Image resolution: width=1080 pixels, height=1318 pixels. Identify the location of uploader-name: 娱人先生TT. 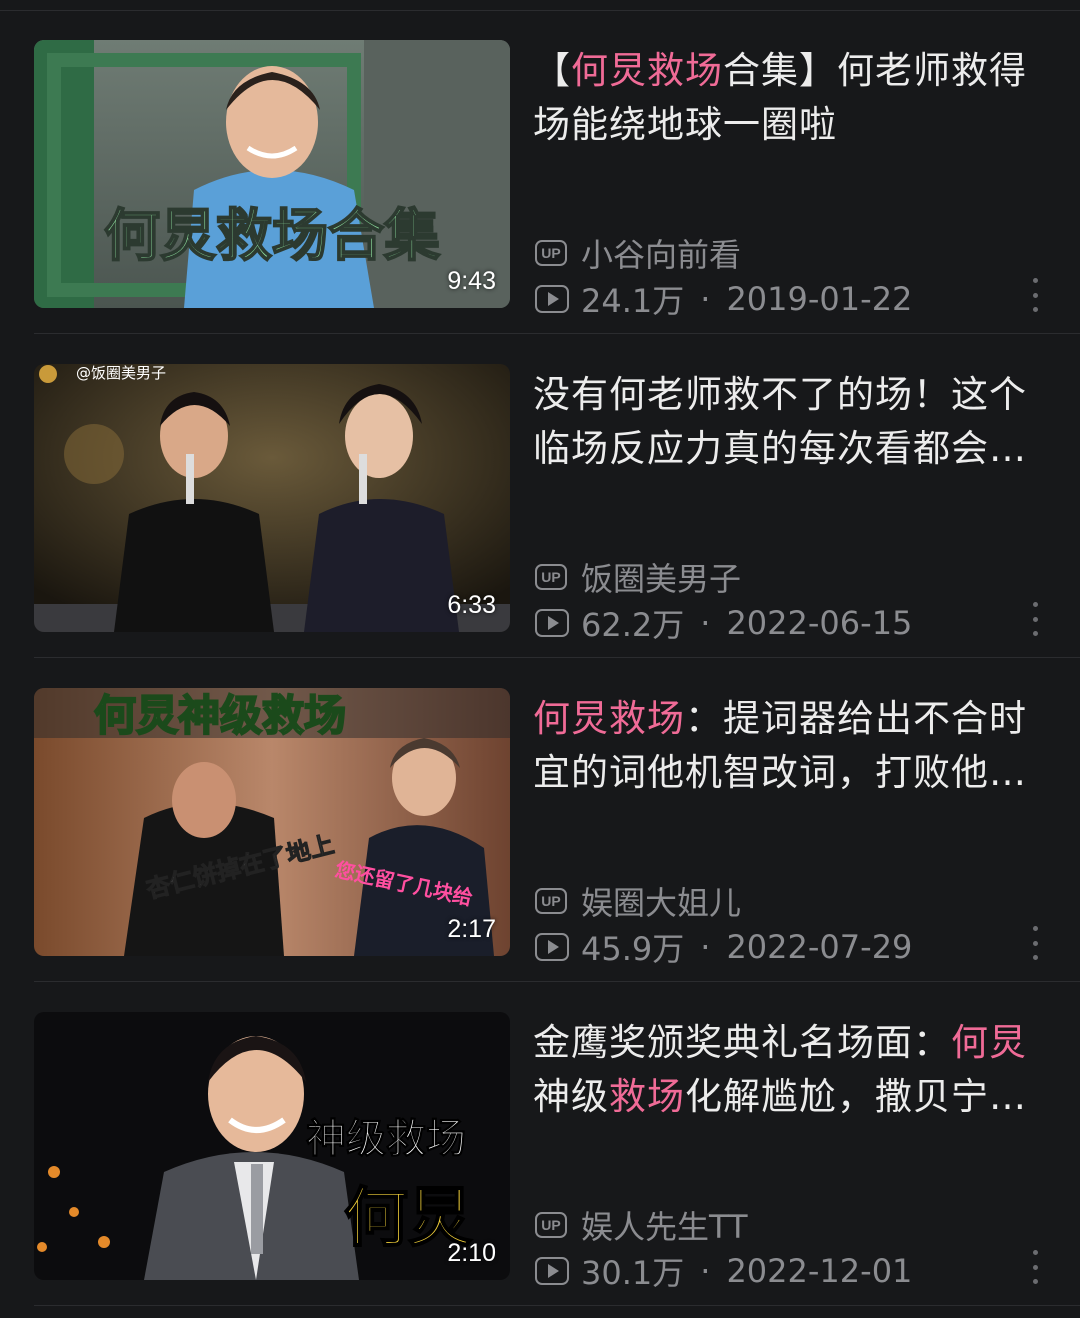
(664, 1227).